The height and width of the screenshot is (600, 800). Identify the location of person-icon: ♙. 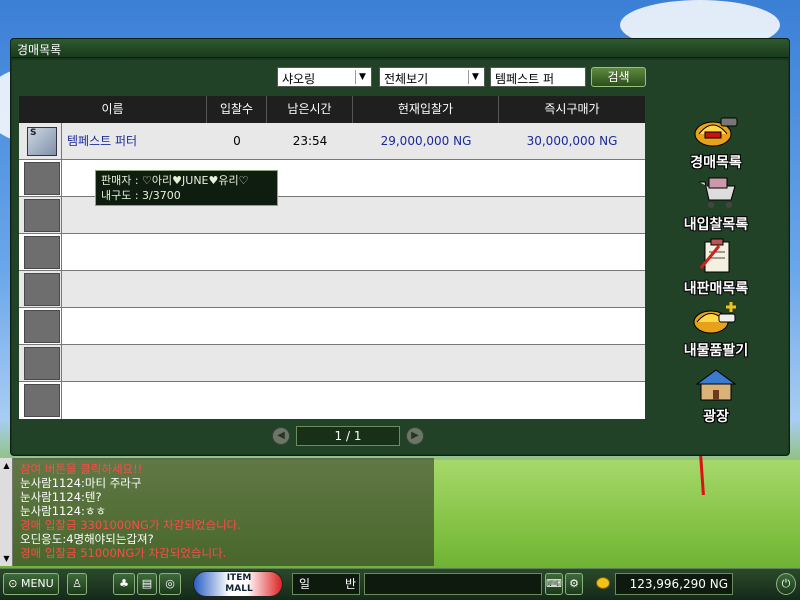
(77, 583).